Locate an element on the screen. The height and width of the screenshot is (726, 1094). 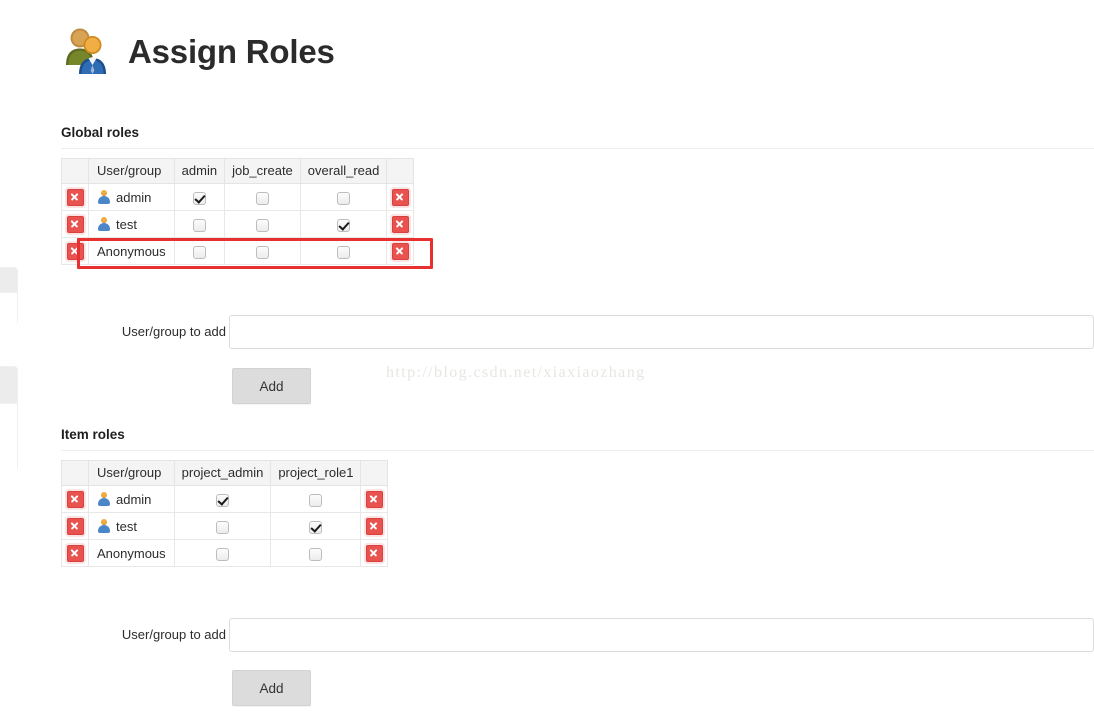
global-col-usergroup: User/group is located at coordinates (131, 171).